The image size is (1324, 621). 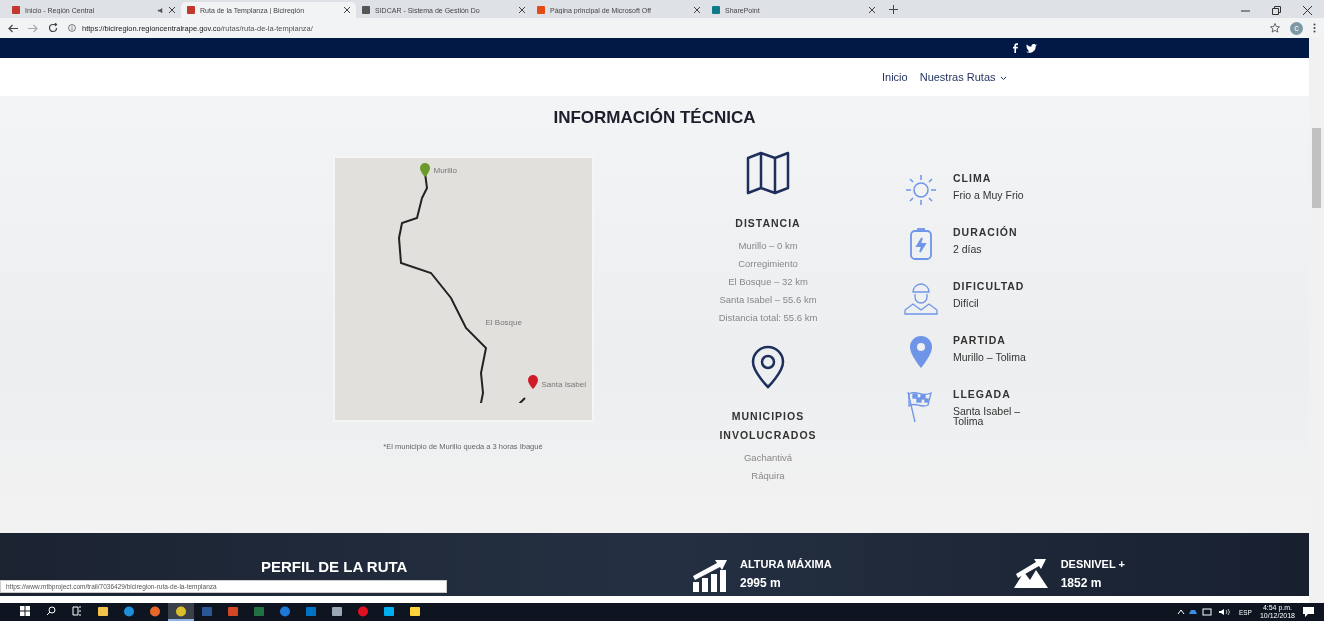 What do you see at coordinates (503, 322) in the screenshot?
I see `map-label: El Bosque` at bounding box center [503, 322].